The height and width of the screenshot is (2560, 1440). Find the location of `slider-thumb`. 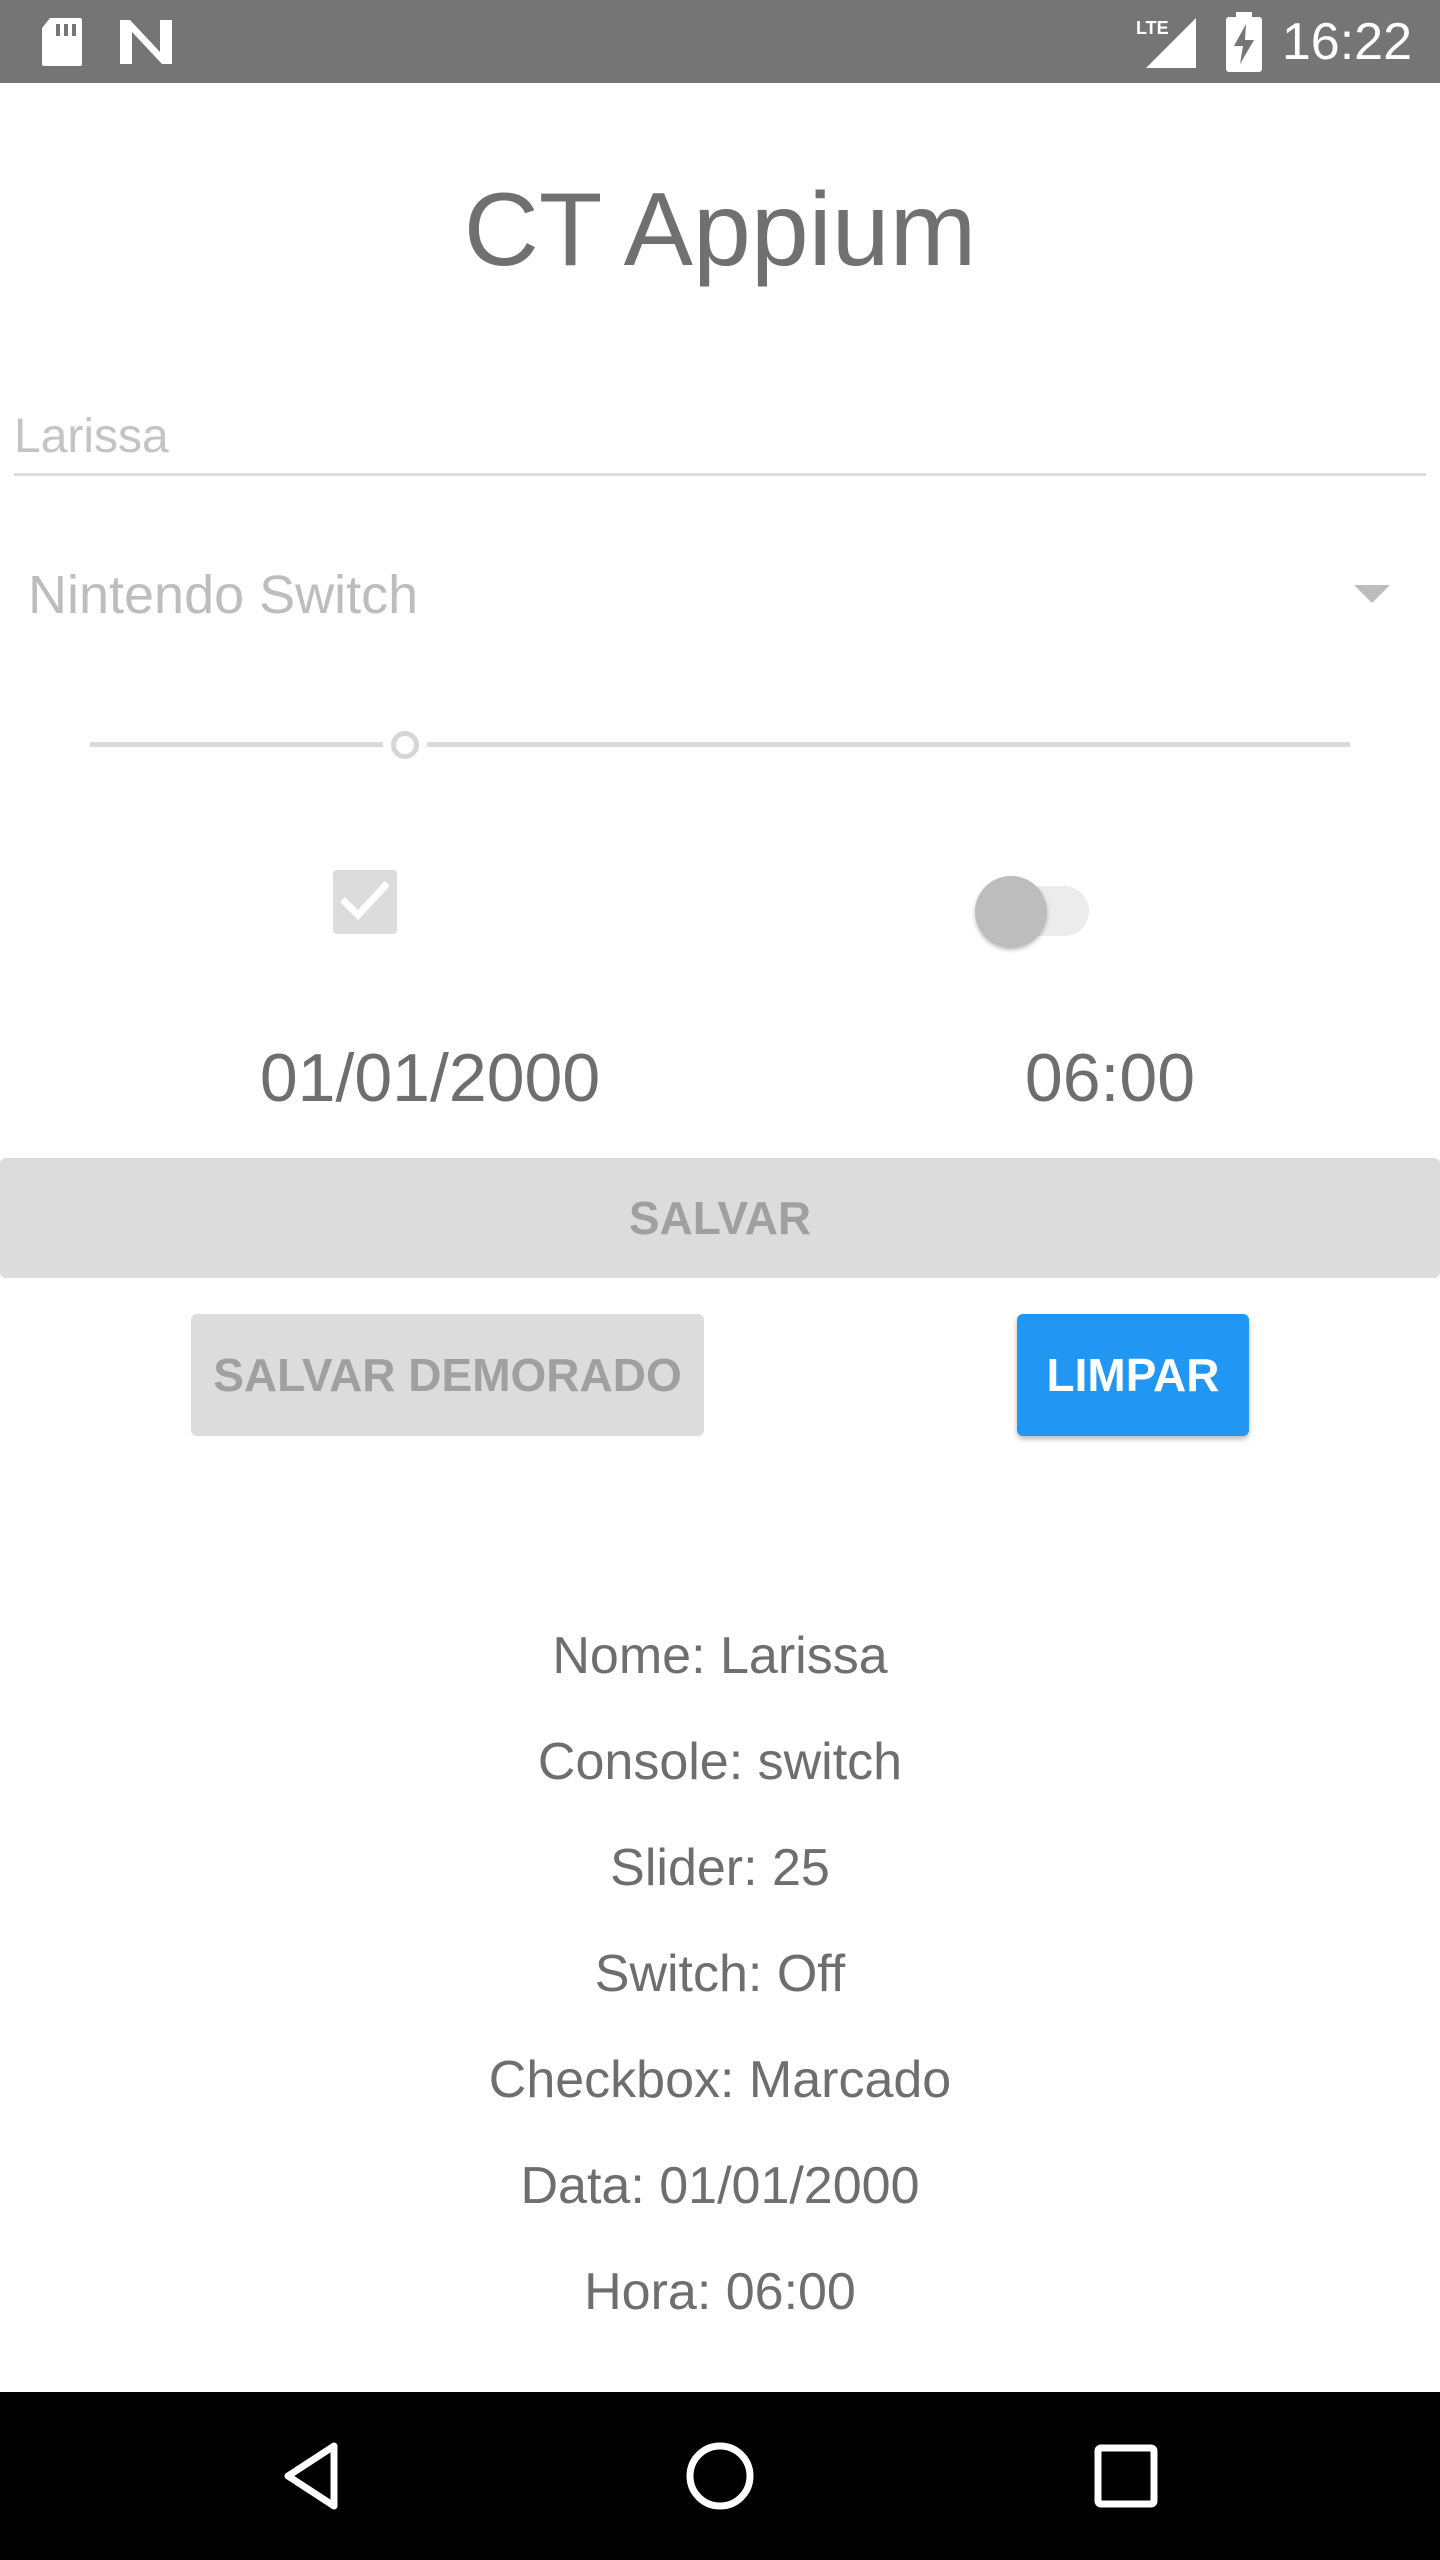

slider-thumb is located at coordinates (405, 745).